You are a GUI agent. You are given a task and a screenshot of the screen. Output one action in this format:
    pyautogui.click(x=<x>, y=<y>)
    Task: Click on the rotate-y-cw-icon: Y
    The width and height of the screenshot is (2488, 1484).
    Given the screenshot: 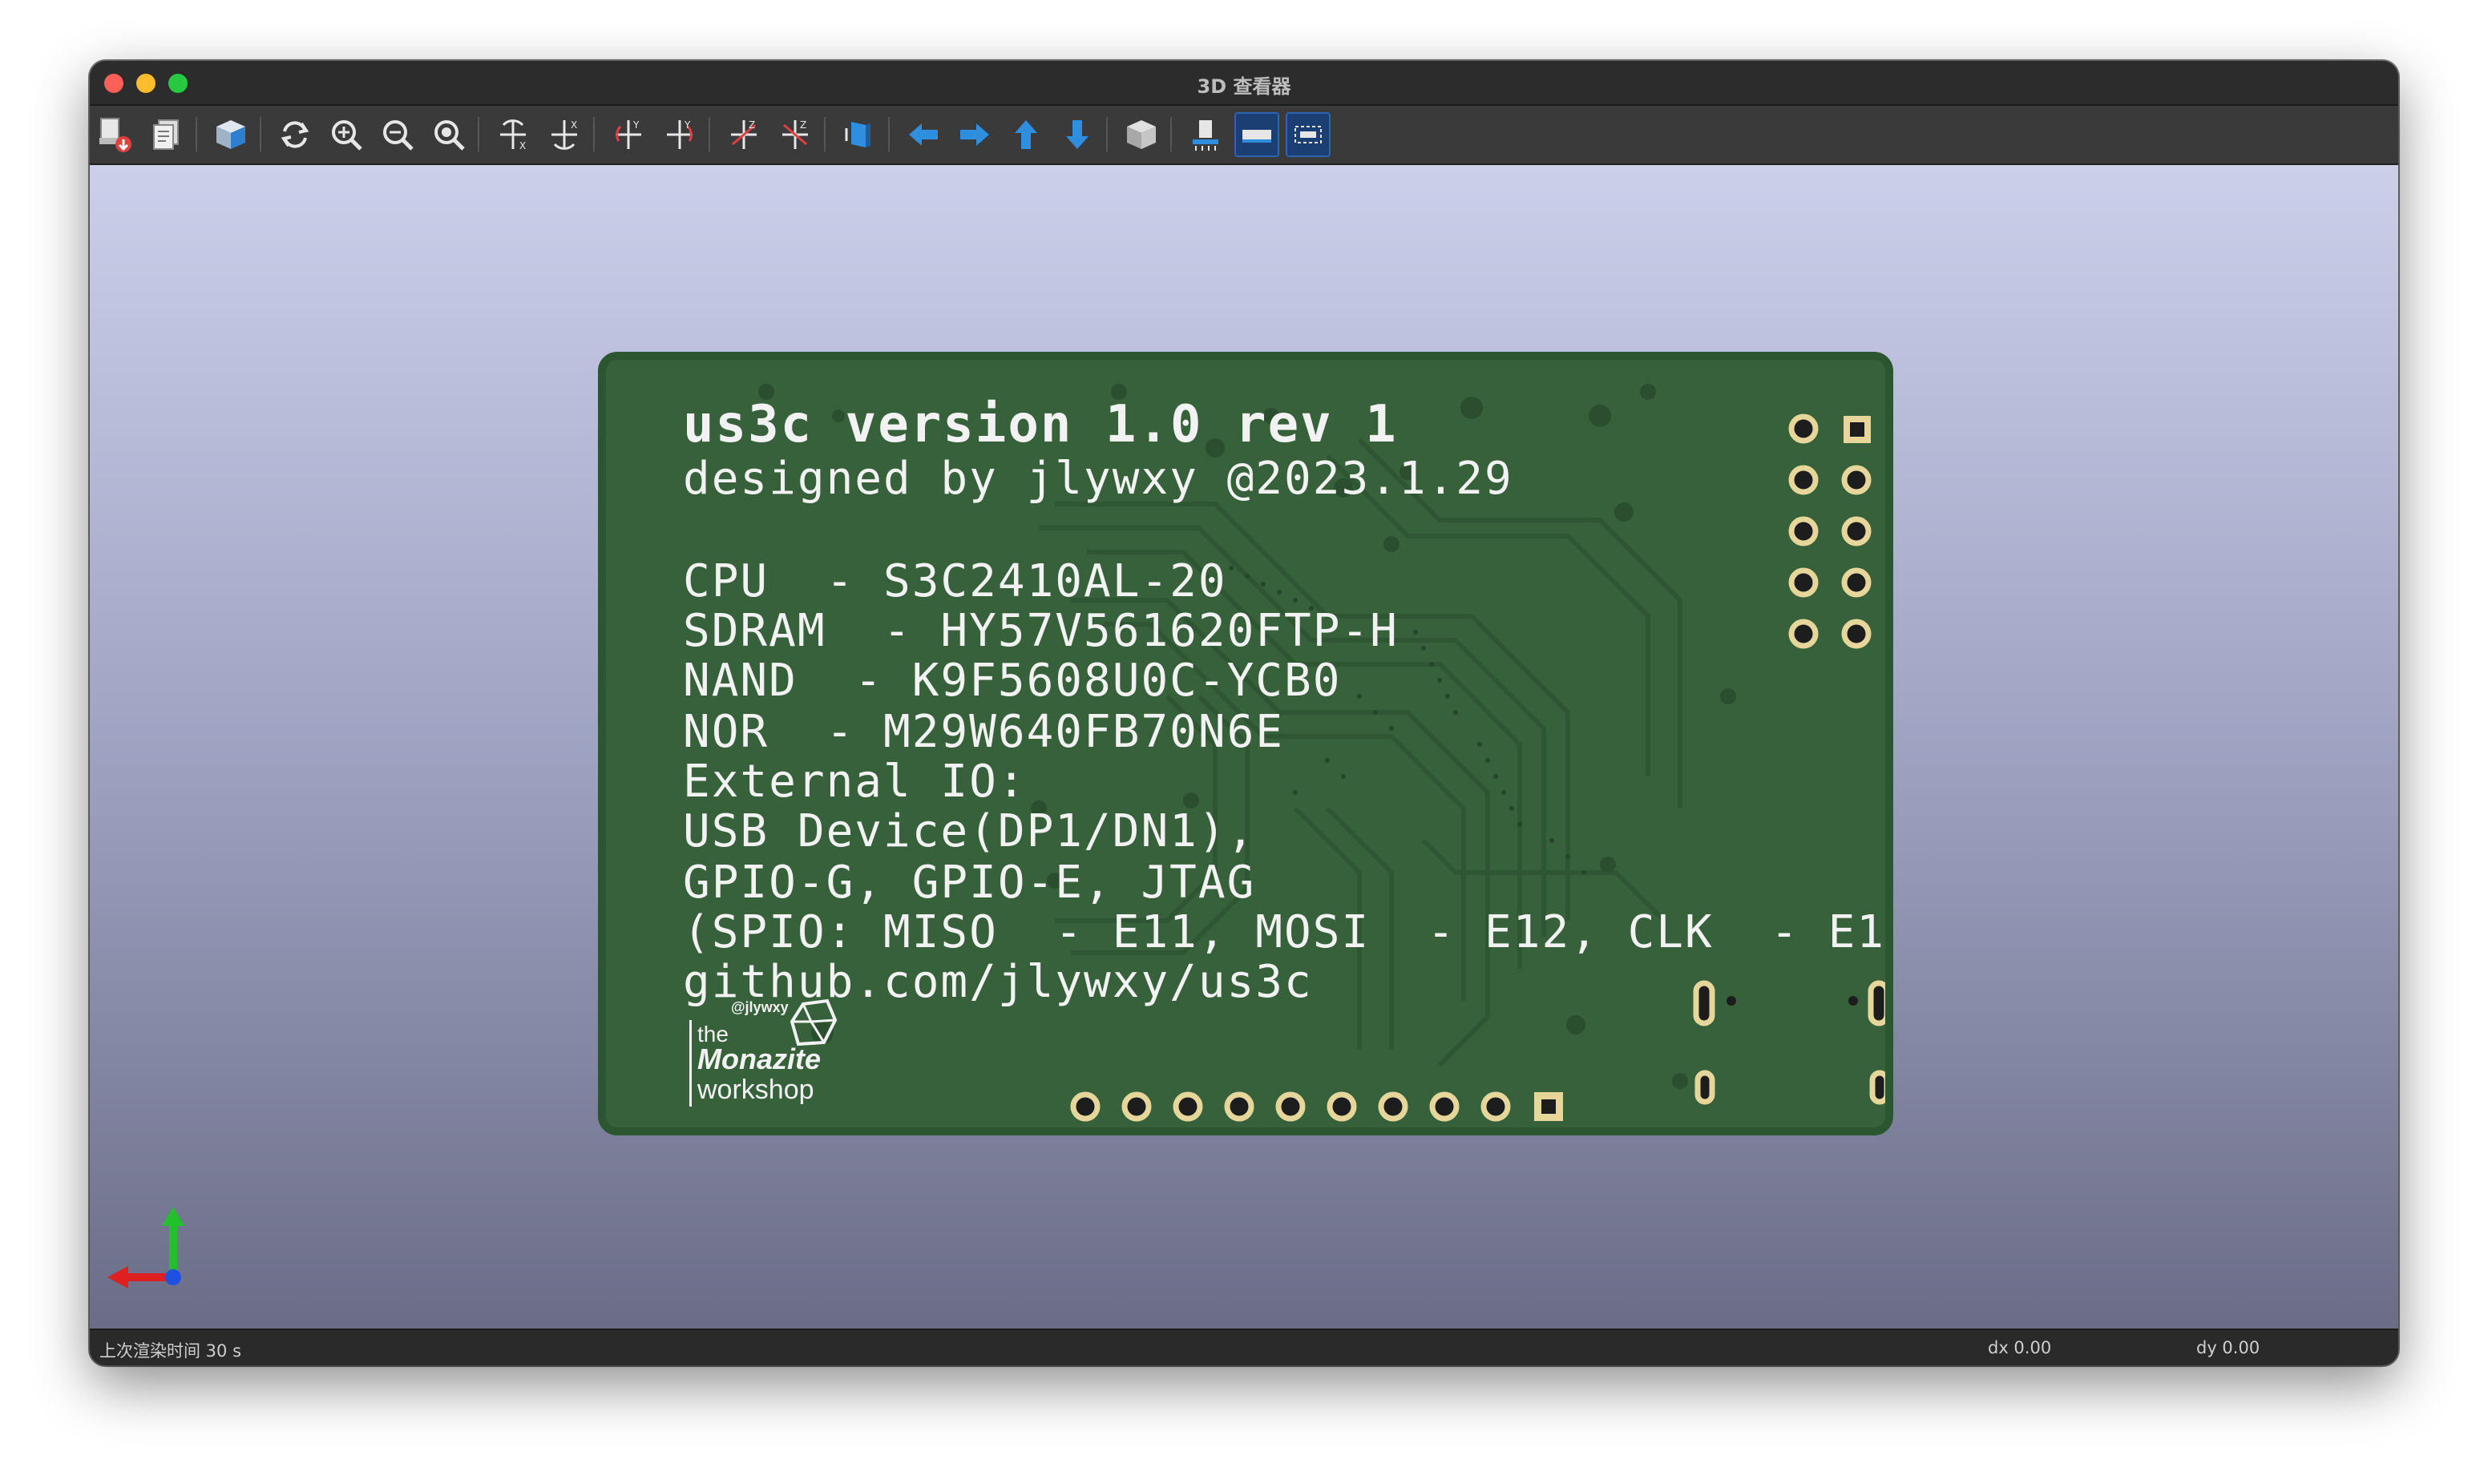 What is the action you would take?
    pyautogui.click(x=628, y=134)
    